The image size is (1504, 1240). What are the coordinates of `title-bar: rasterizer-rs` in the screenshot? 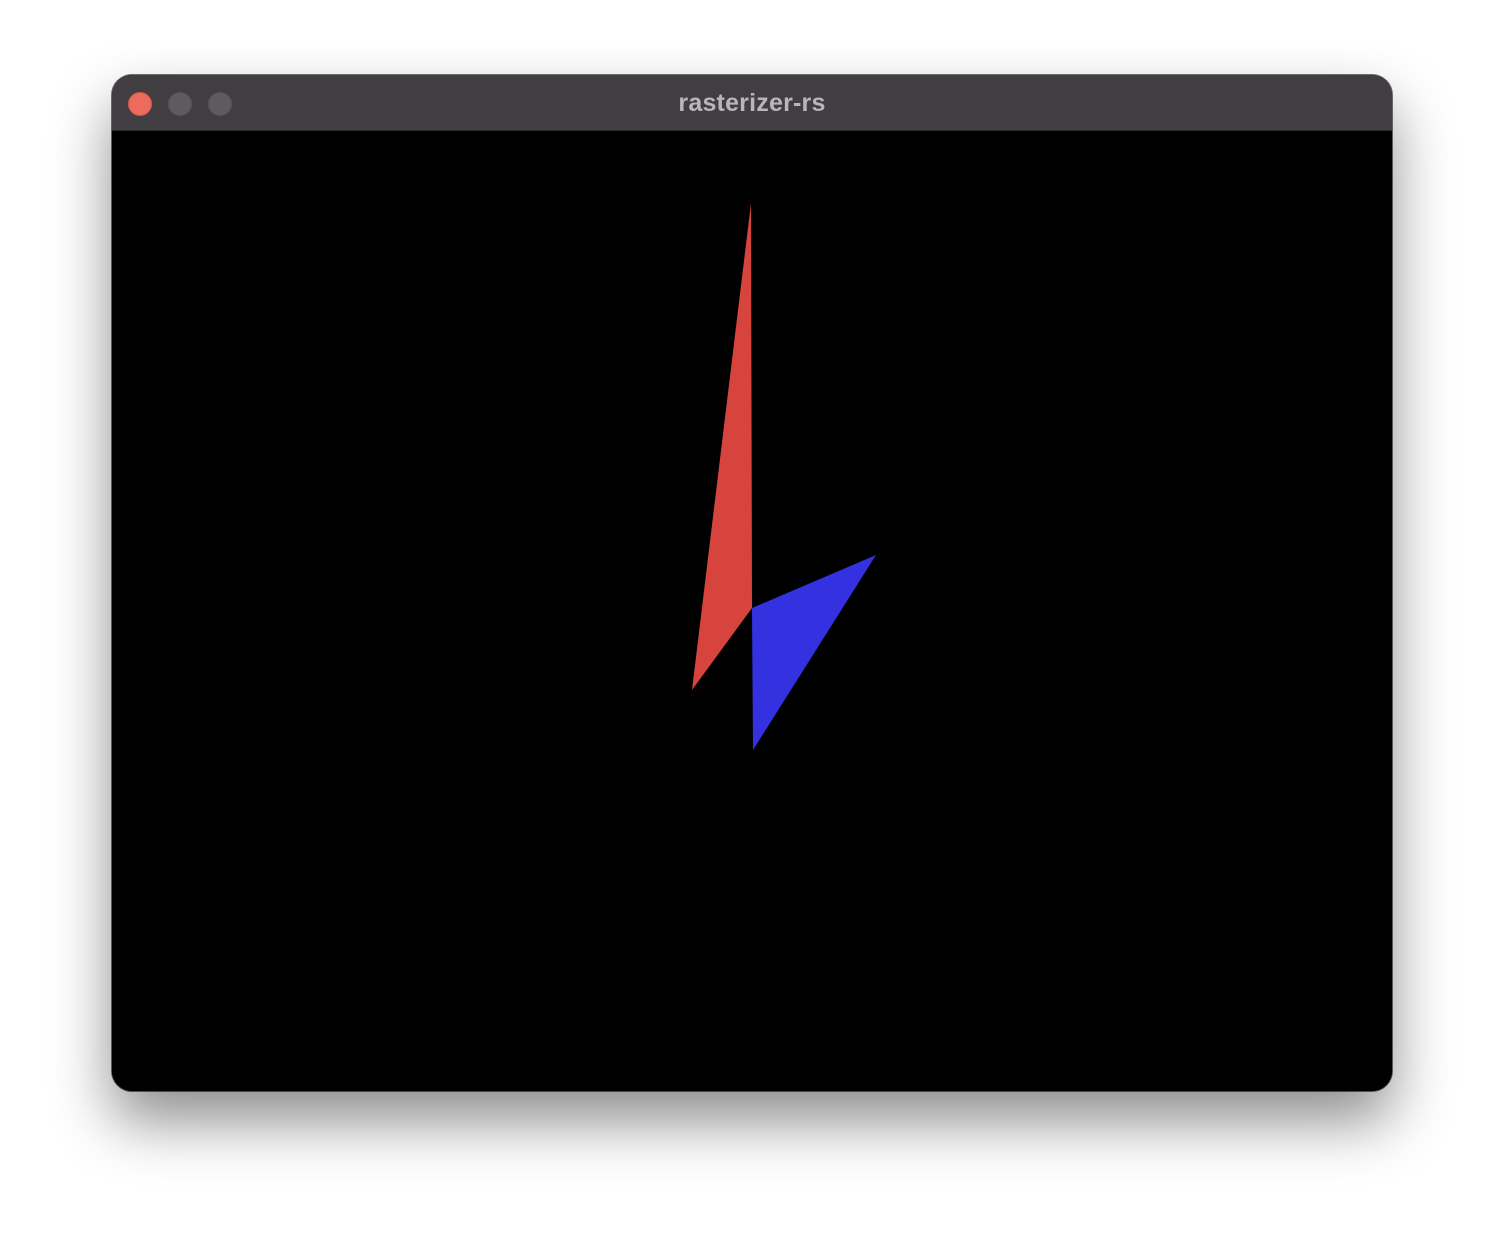 It's located at (752, 103).